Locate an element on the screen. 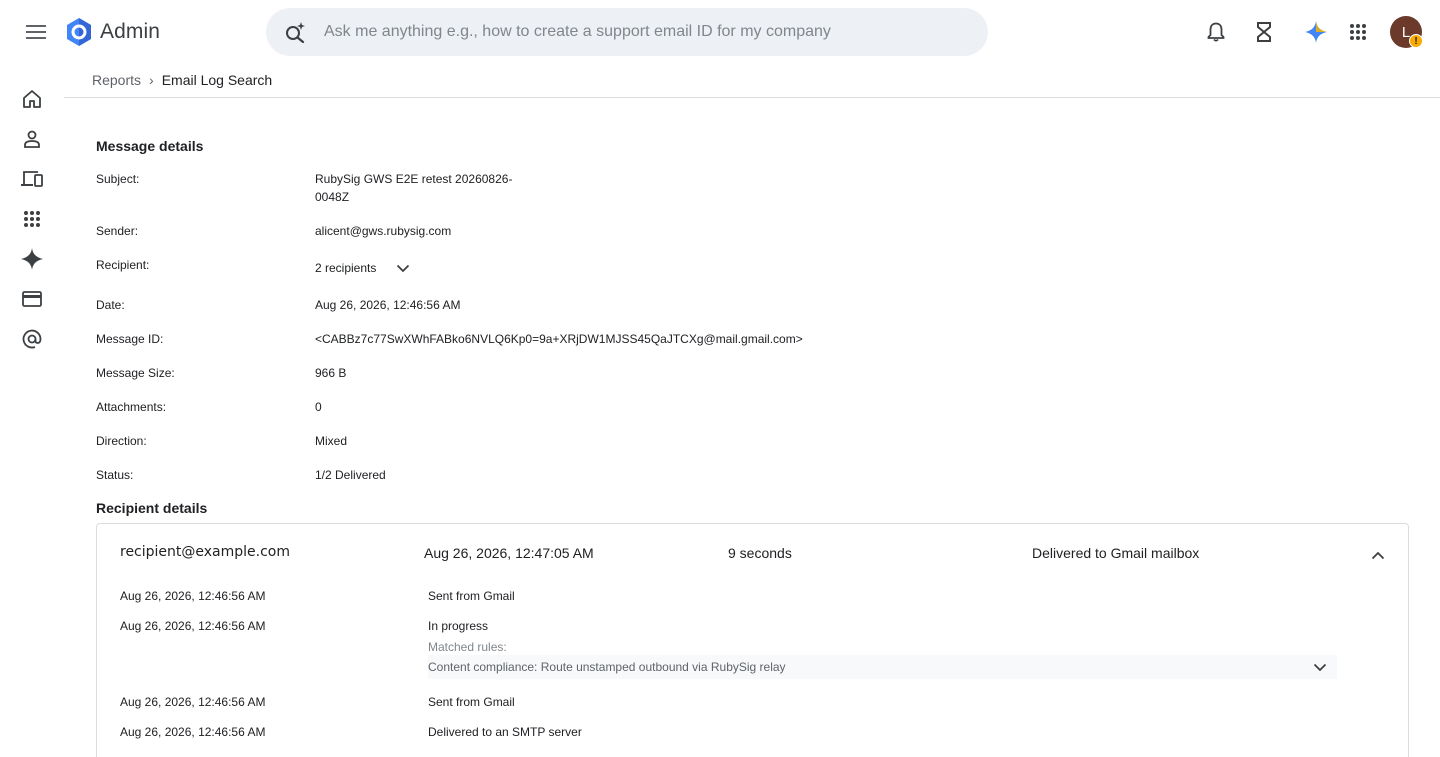 The height and width of the screenshot is (757, 1440). home-icon is located at coordinates (32, 99).